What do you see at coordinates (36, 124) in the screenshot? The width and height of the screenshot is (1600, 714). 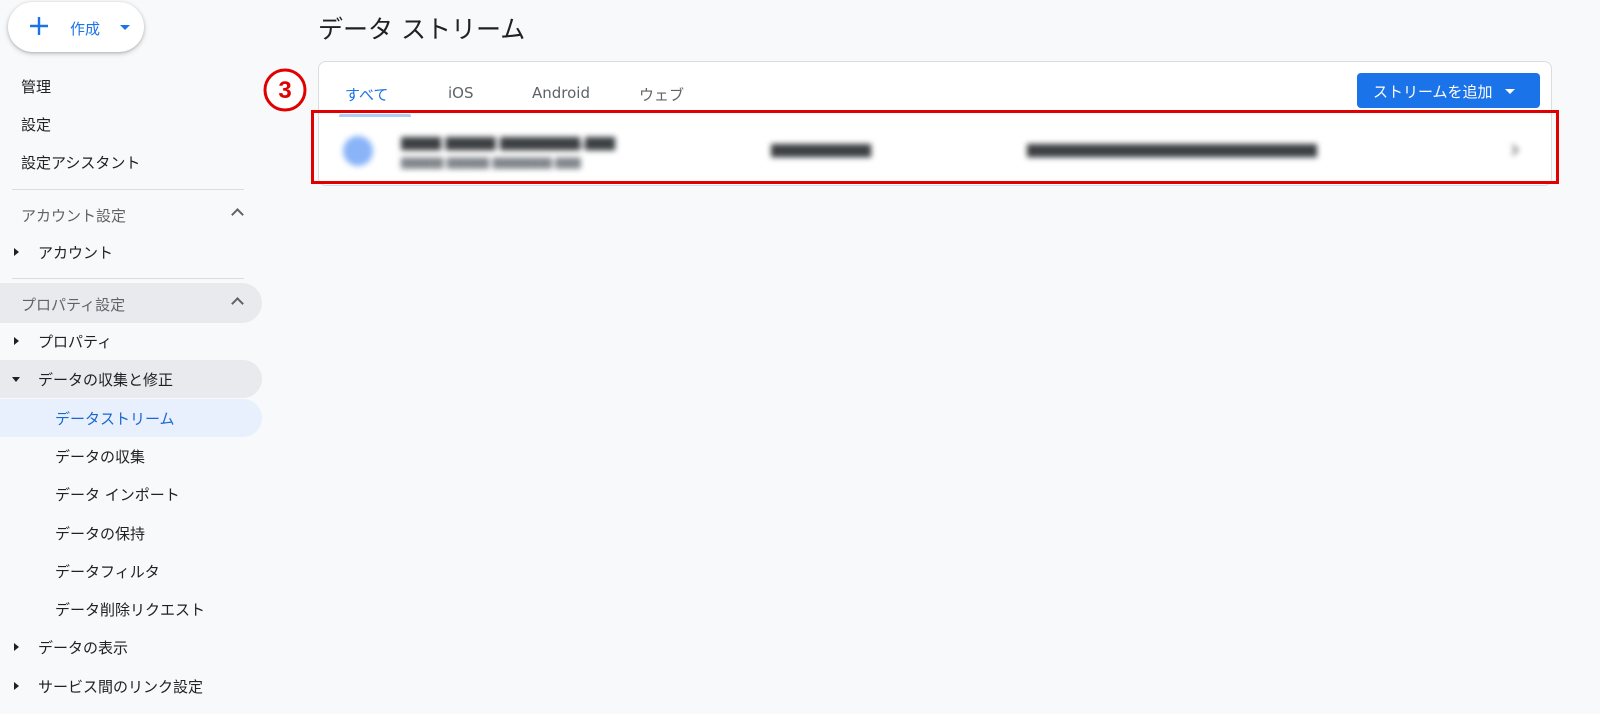 I see `sidebar-item-label: 設定` at bounding box center [36, 124].